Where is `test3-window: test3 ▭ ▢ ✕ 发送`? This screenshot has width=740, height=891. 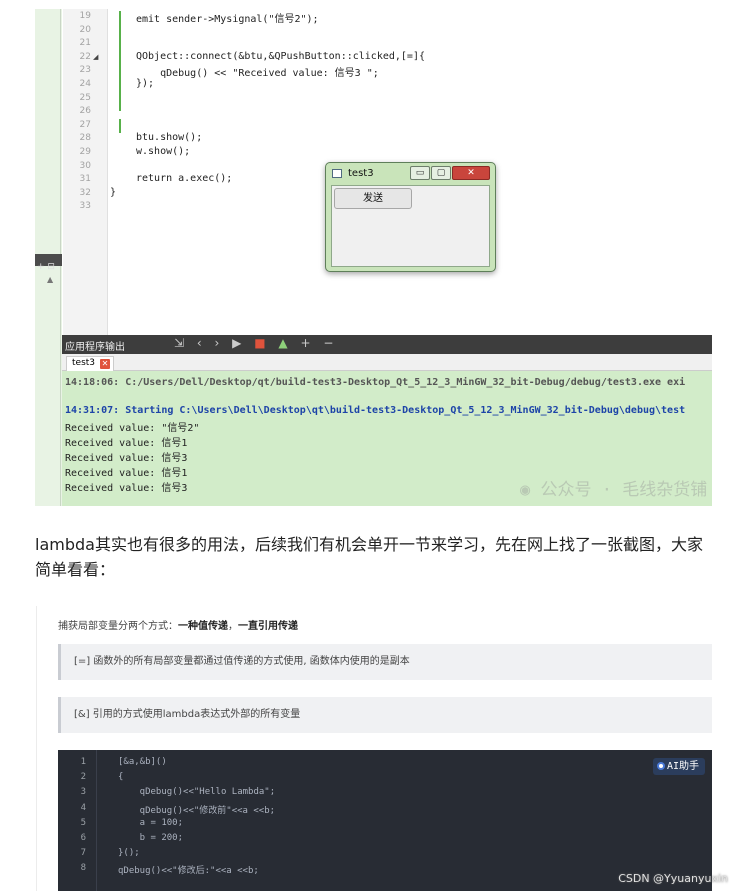
test3-window: test3 ▭ ▢ ✕ 发送 is located at coordinates (410, 217).